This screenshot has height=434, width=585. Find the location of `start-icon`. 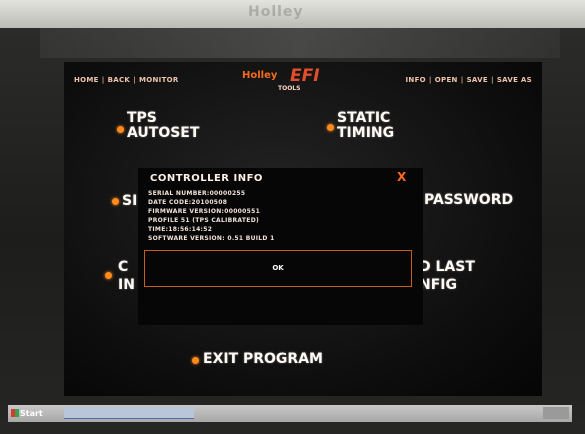

start-icon is located at coordinates (15, 413).